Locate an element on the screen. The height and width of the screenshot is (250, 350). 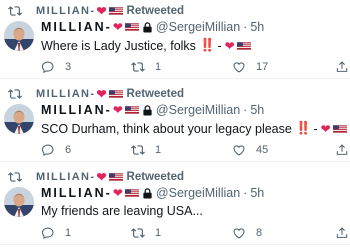
tweet-text: Where is Lady Justice, folks ‼️ - ❤ is located at coordinates (146, 45).